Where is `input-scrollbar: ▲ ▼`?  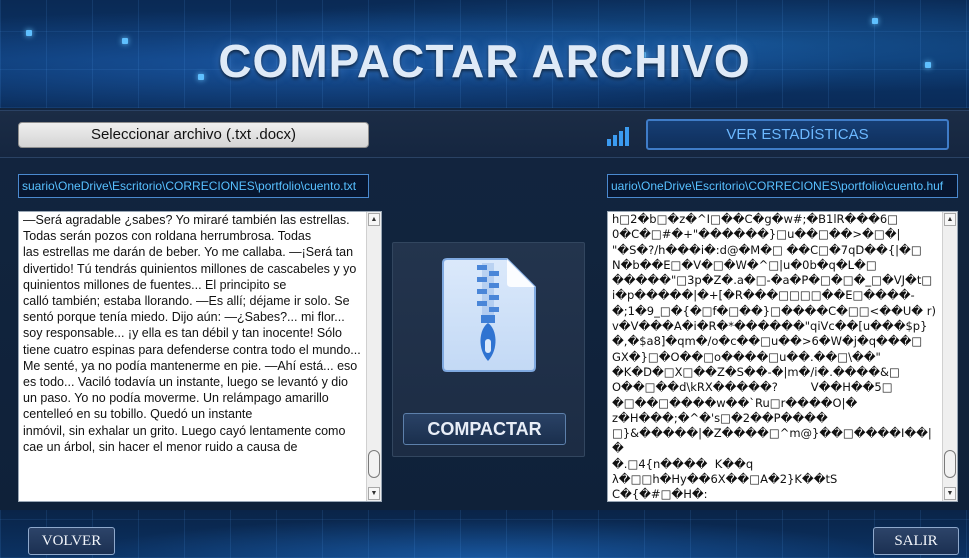 input-scrollbar: ▲ ▼ is located at coordinates (373, 356).